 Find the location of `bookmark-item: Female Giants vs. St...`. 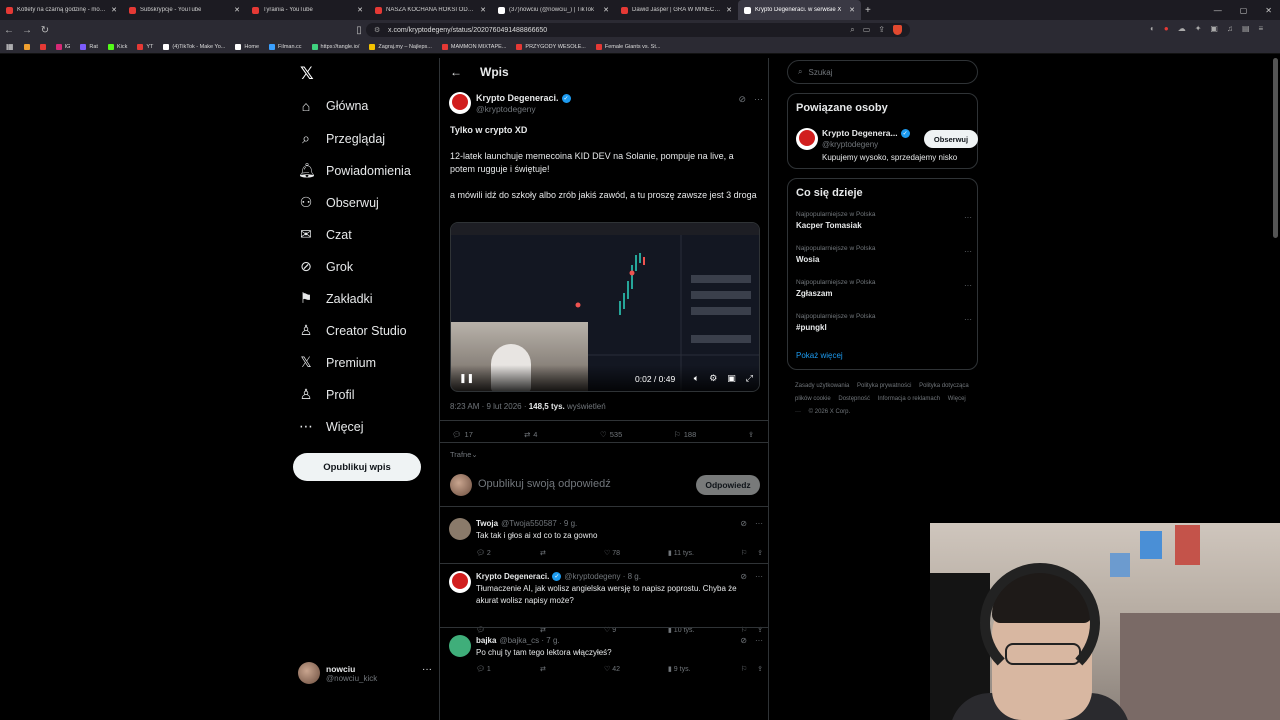

bookmark-item: Female Giants vs. St... is located at coordinates (627, 46).